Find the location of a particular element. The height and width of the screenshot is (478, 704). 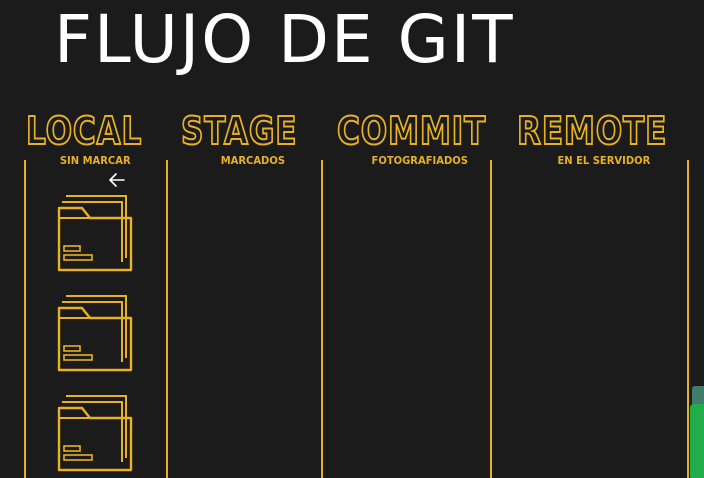

column-subheading-local: SIN MARCAR is located at coordinates (95, 161).